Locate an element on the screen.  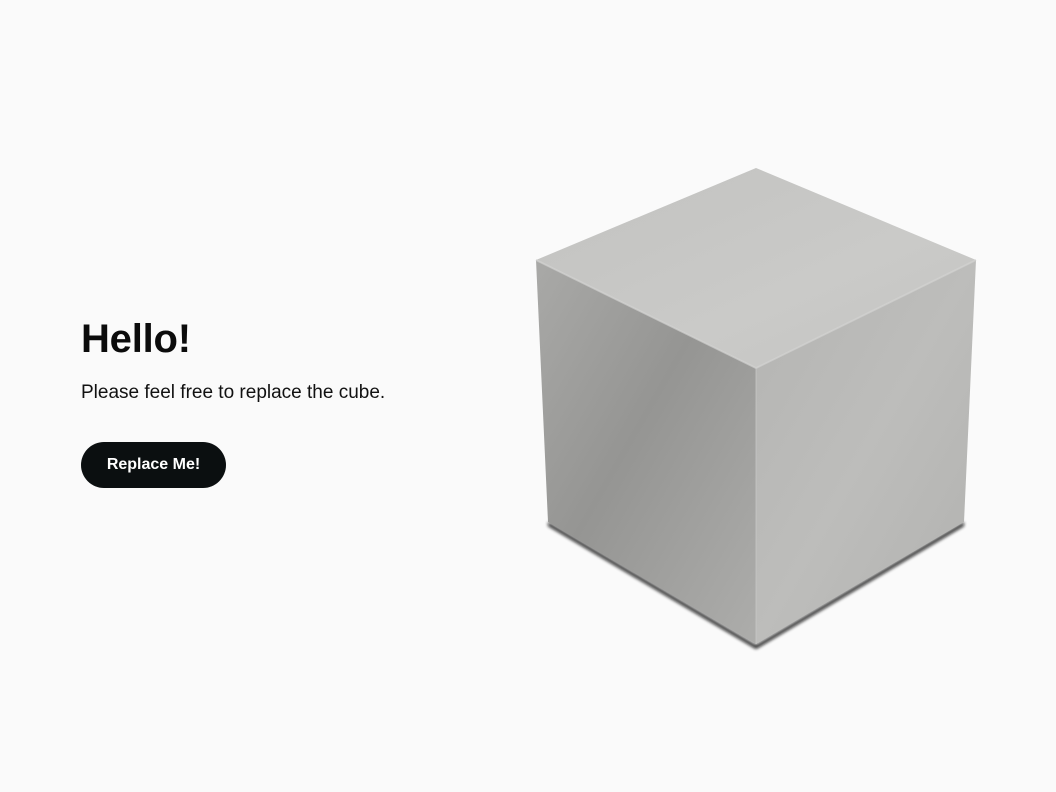
page-title: Hello! is located at coordinates (136, 339).